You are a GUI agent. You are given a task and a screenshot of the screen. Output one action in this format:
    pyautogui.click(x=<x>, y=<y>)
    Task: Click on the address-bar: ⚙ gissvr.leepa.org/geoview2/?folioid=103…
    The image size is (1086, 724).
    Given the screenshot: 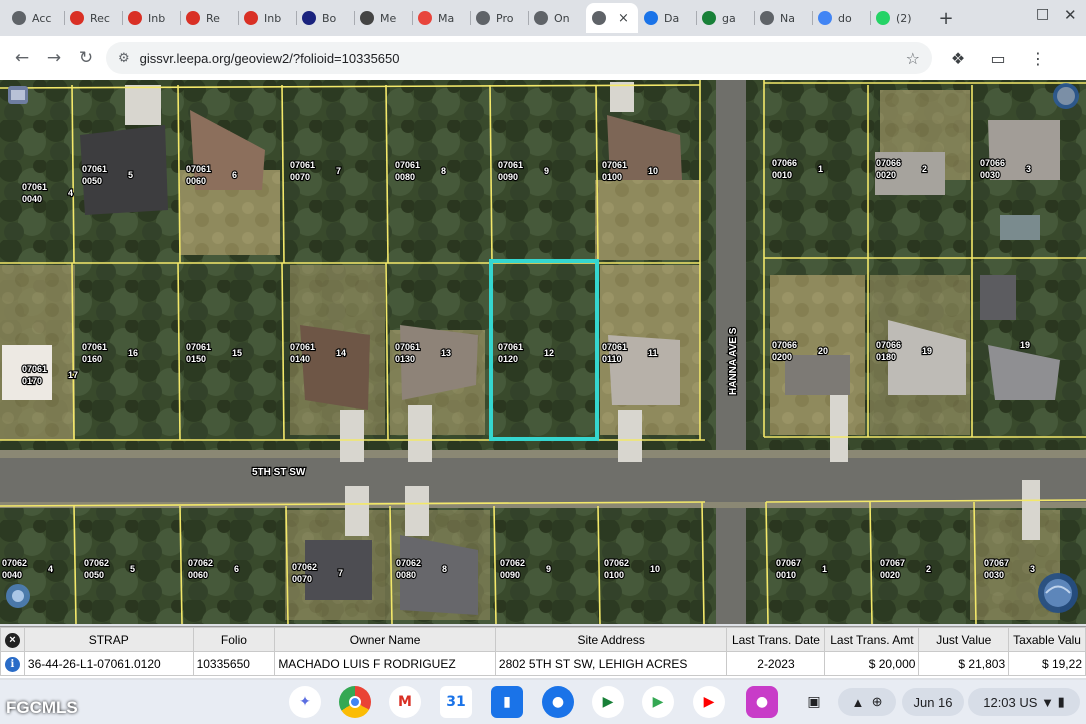 What is the action you would take?
    pyautogui.click(x=519, y=58)
    